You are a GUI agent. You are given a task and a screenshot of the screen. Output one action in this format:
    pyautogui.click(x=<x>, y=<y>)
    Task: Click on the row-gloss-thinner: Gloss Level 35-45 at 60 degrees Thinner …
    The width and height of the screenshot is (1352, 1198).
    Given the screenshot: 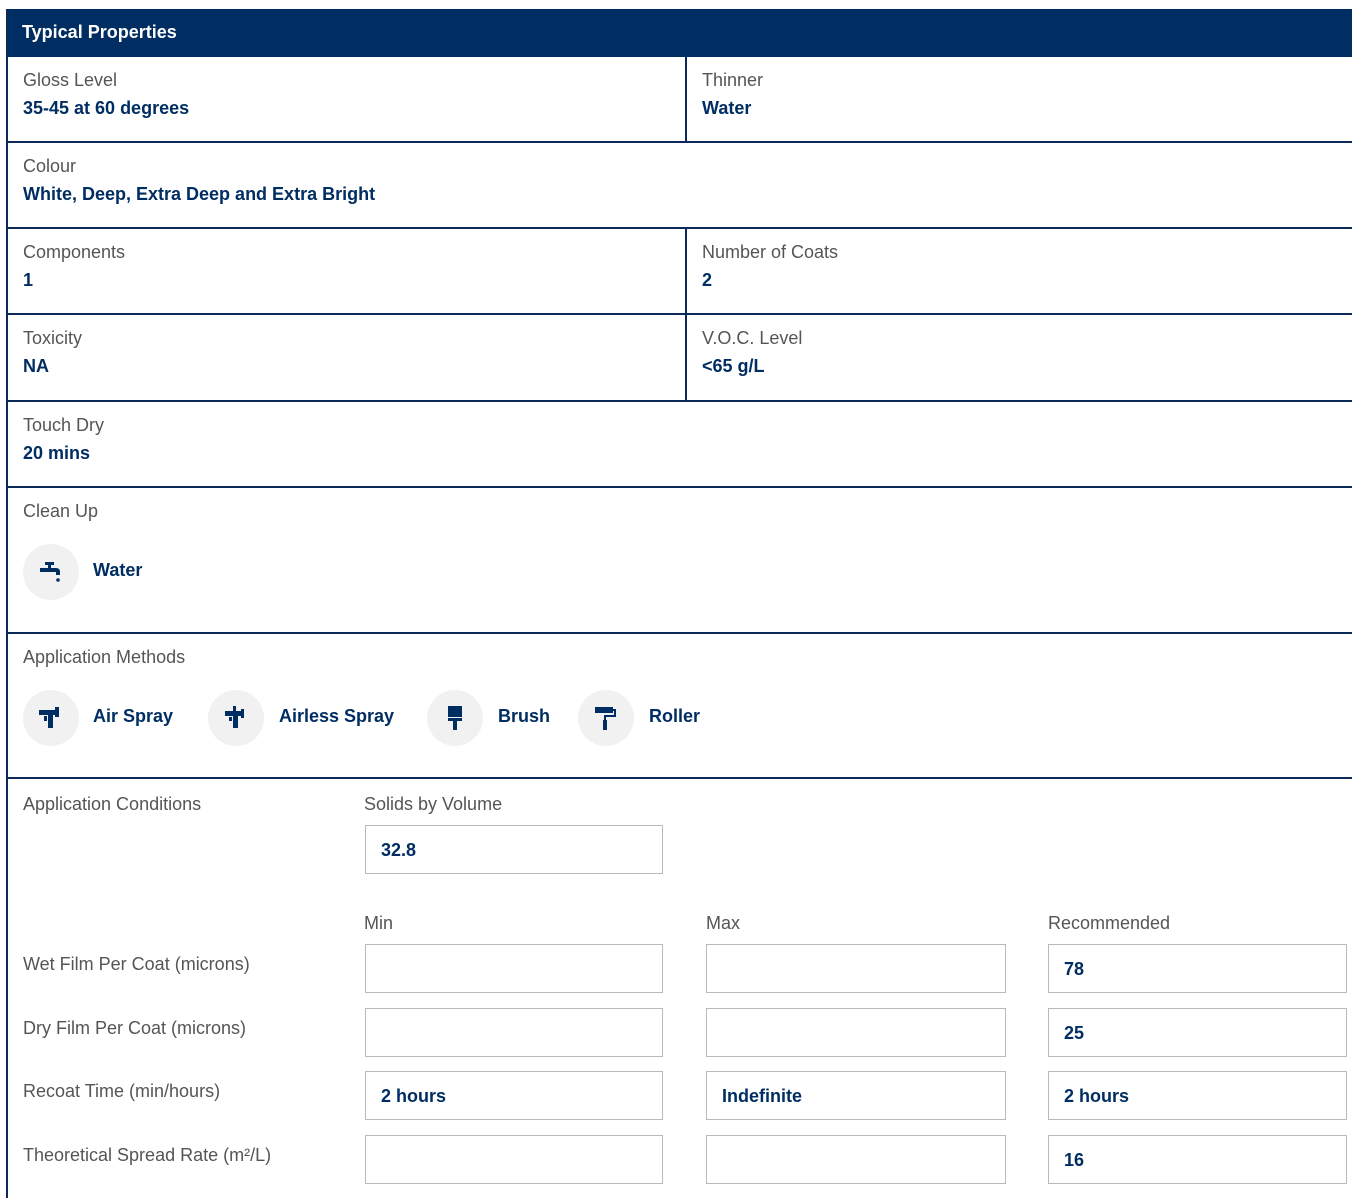 What is the action you would take?
    pyautogui.click(x=680, y=100)
    